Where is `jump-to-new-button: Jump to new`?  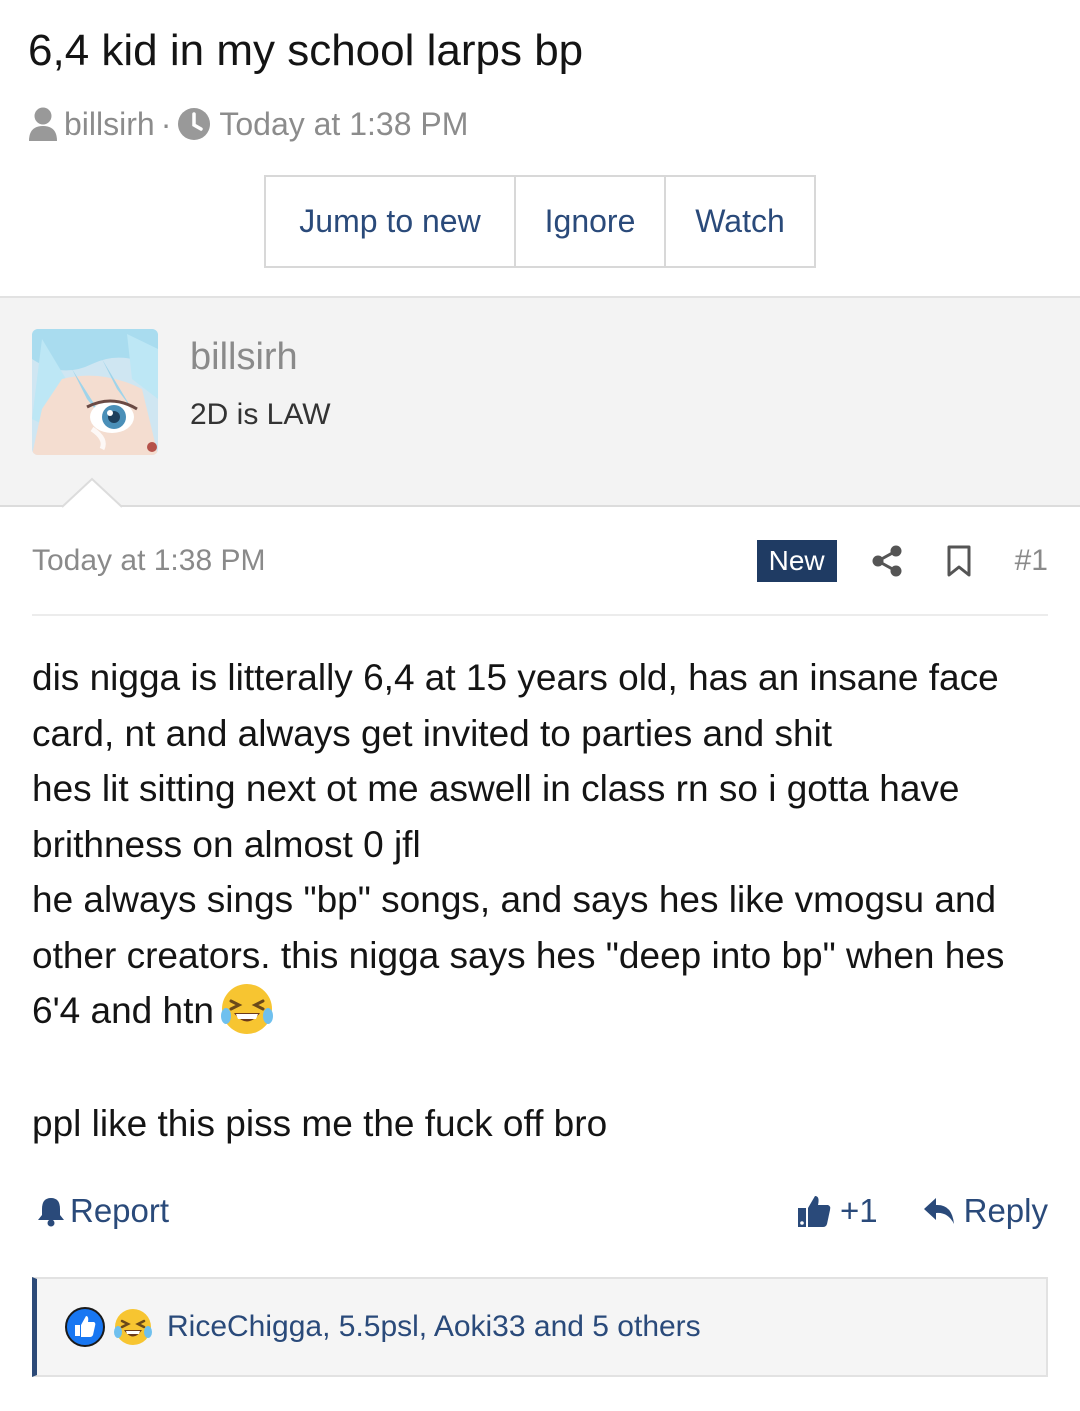
jump-to-new-button: Jump to new is located at coordinates (391, 221).